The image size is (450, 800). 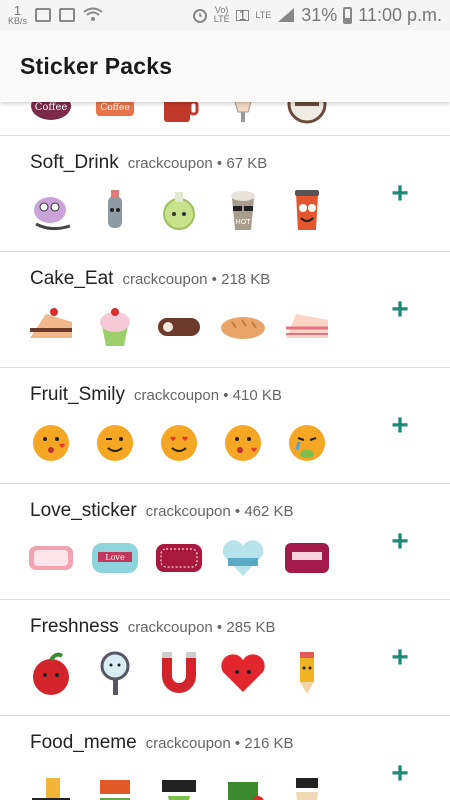 I want to click on status-bar: 1 KB/s Vo) LTE 1 LTE 31% 11:00 p.m., so click(x=225, y=15).